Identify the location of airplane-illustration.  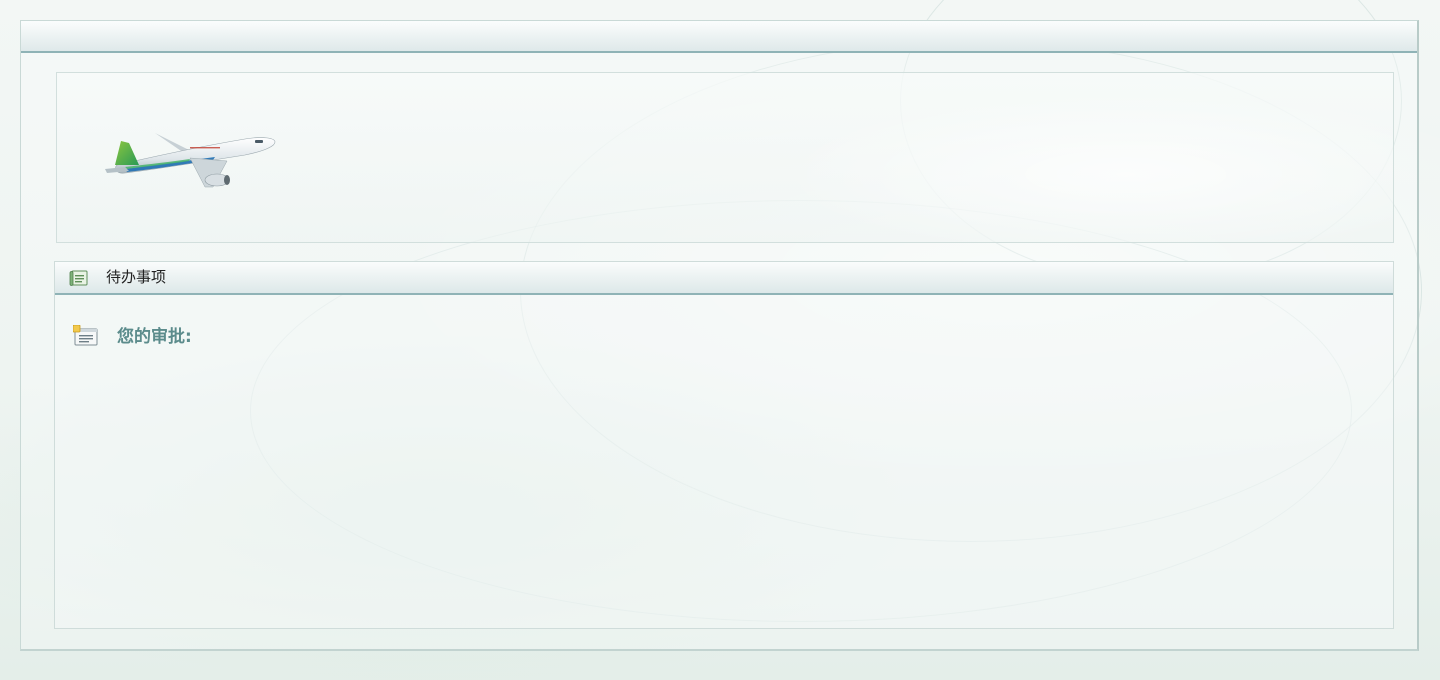
(190, 160).